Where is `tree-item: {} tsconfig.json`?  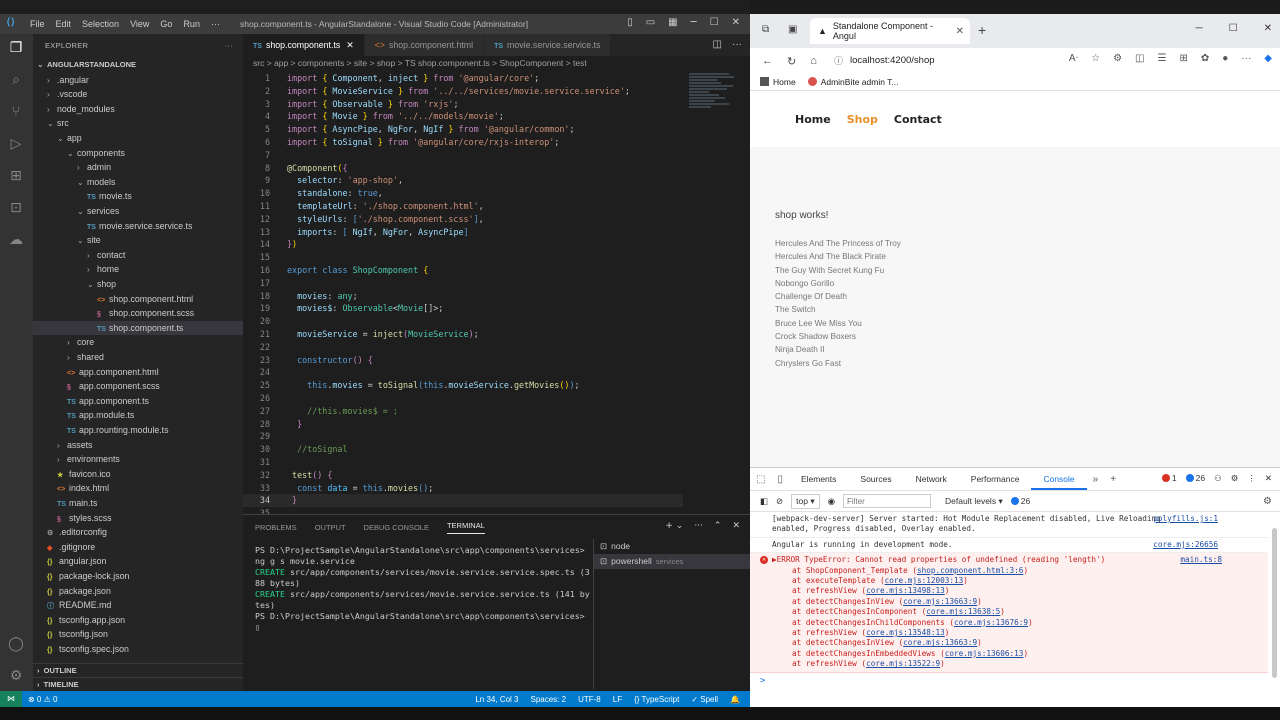
tree-item: {} tsconfig.json is located at coordinates (138, 634).